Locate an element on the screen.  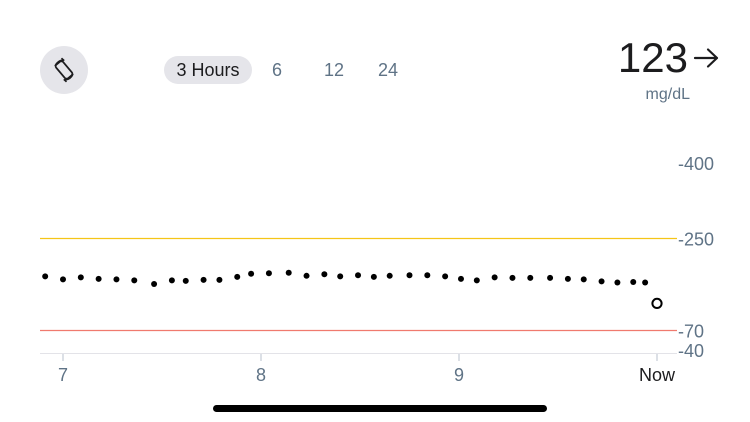
x-axis-labels: 7 8 9 Now is located at coordinates (367, 375).